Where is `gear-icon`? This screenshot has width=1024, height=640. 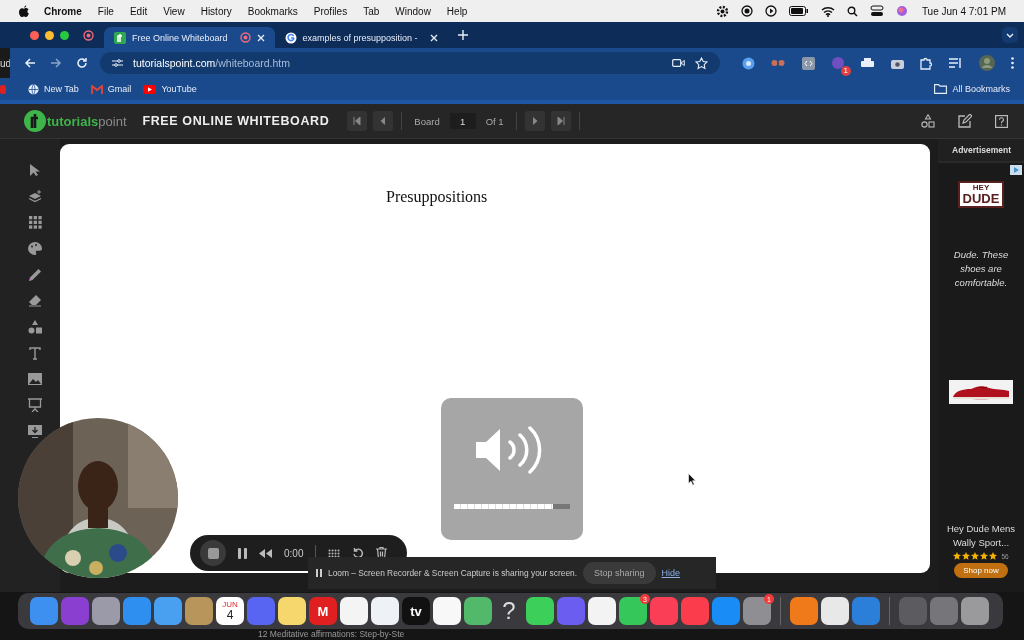 gear-icon is located at coordinates (722, 11).